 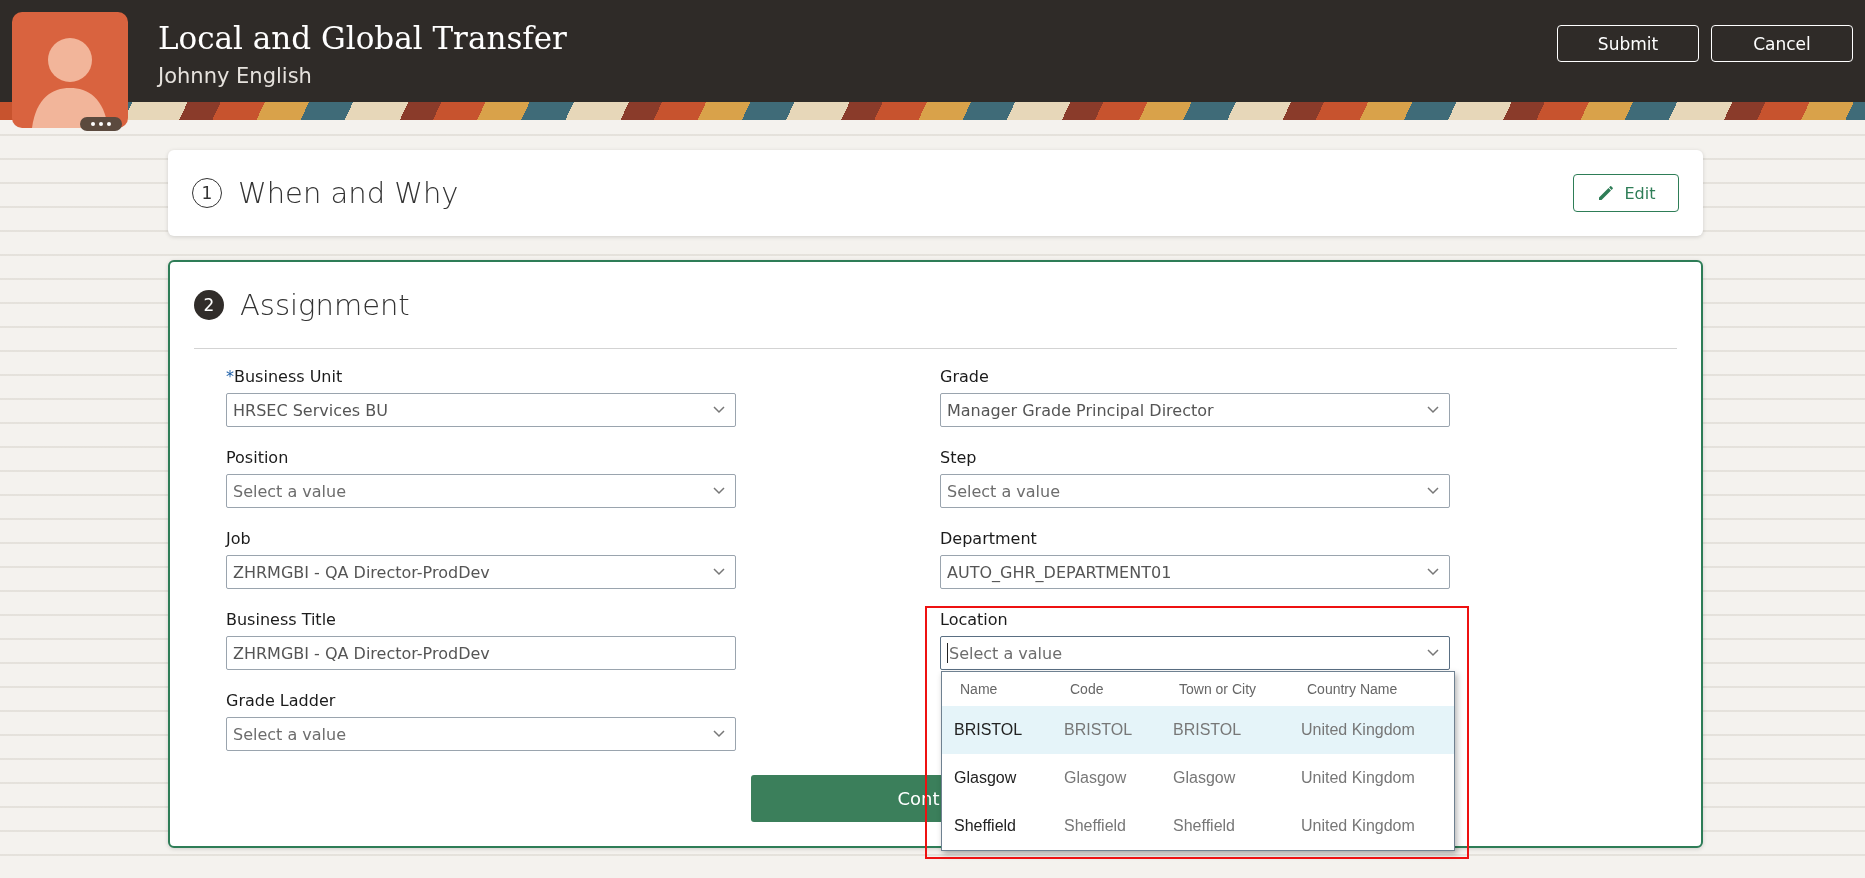 What do you see at coordinates (481, 572) in the screenshot?
I see `select-field: ZHRMGBI - QA Director-ProdDev` at bounding box center [481, 572].